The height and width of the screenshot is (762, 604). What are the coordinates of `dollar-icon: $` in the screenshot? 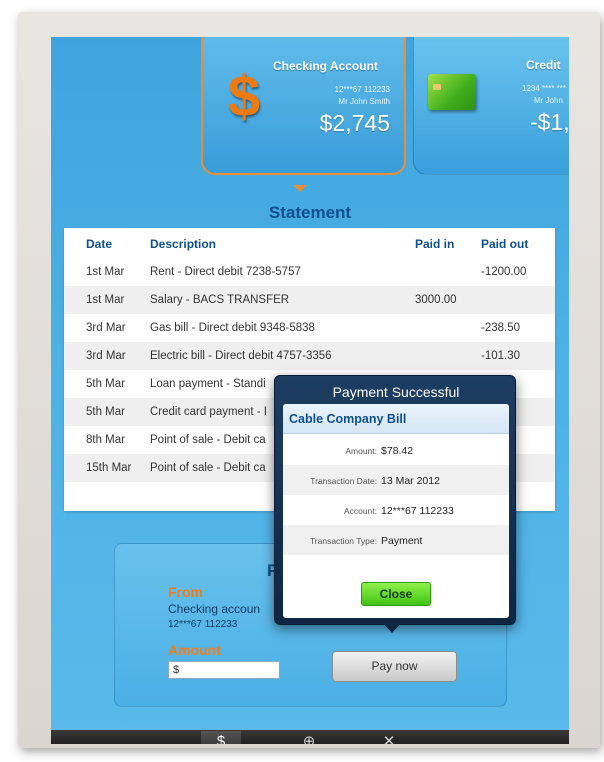 It's located at (244, 96).